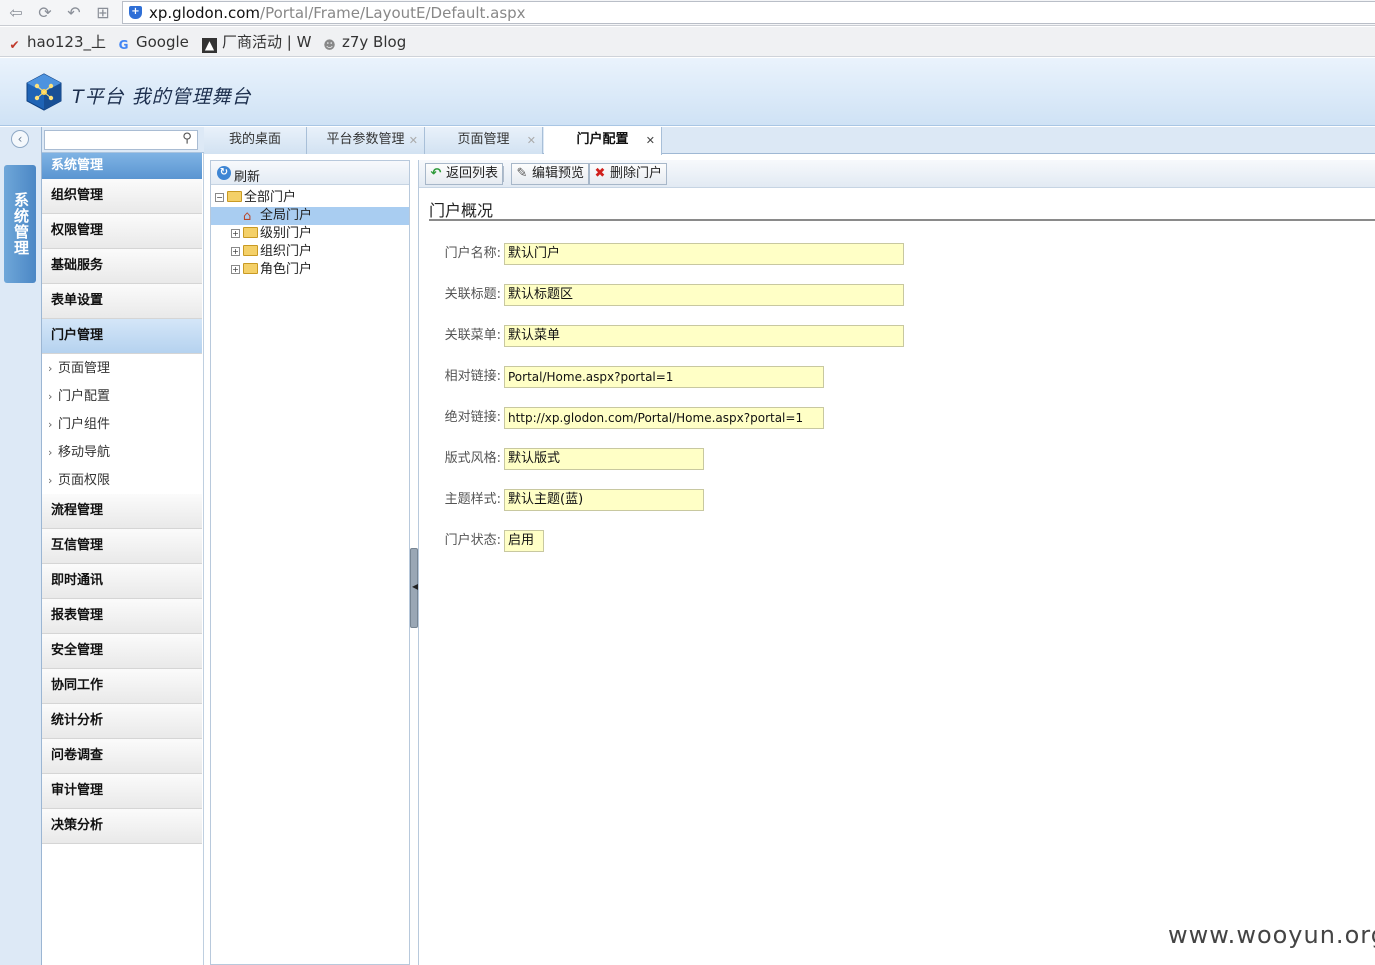  I want to click on section-divider, so click(902, 220).